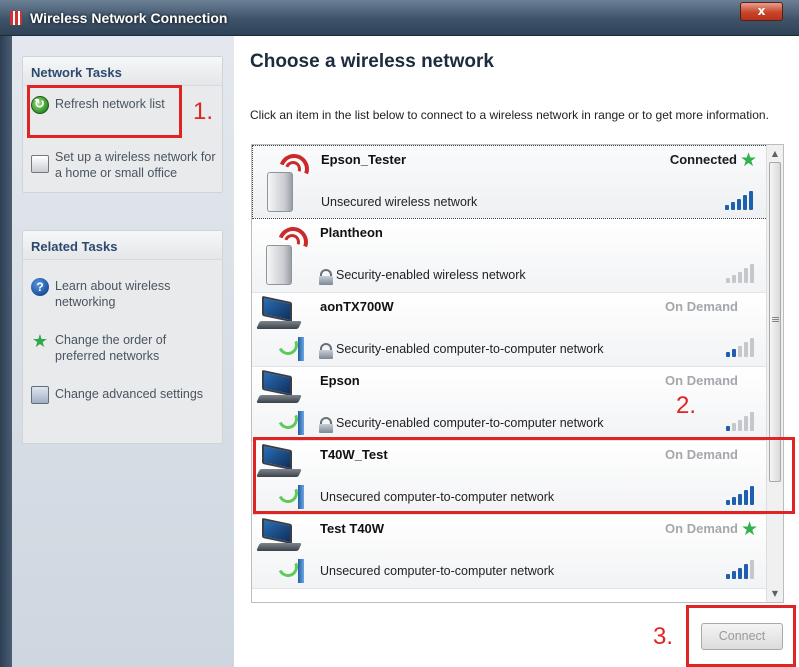  What do you see at coordinates (686, 405) in the screenshot?
I see `annotation-number-2: 2.` at bounding box center [686, 405].